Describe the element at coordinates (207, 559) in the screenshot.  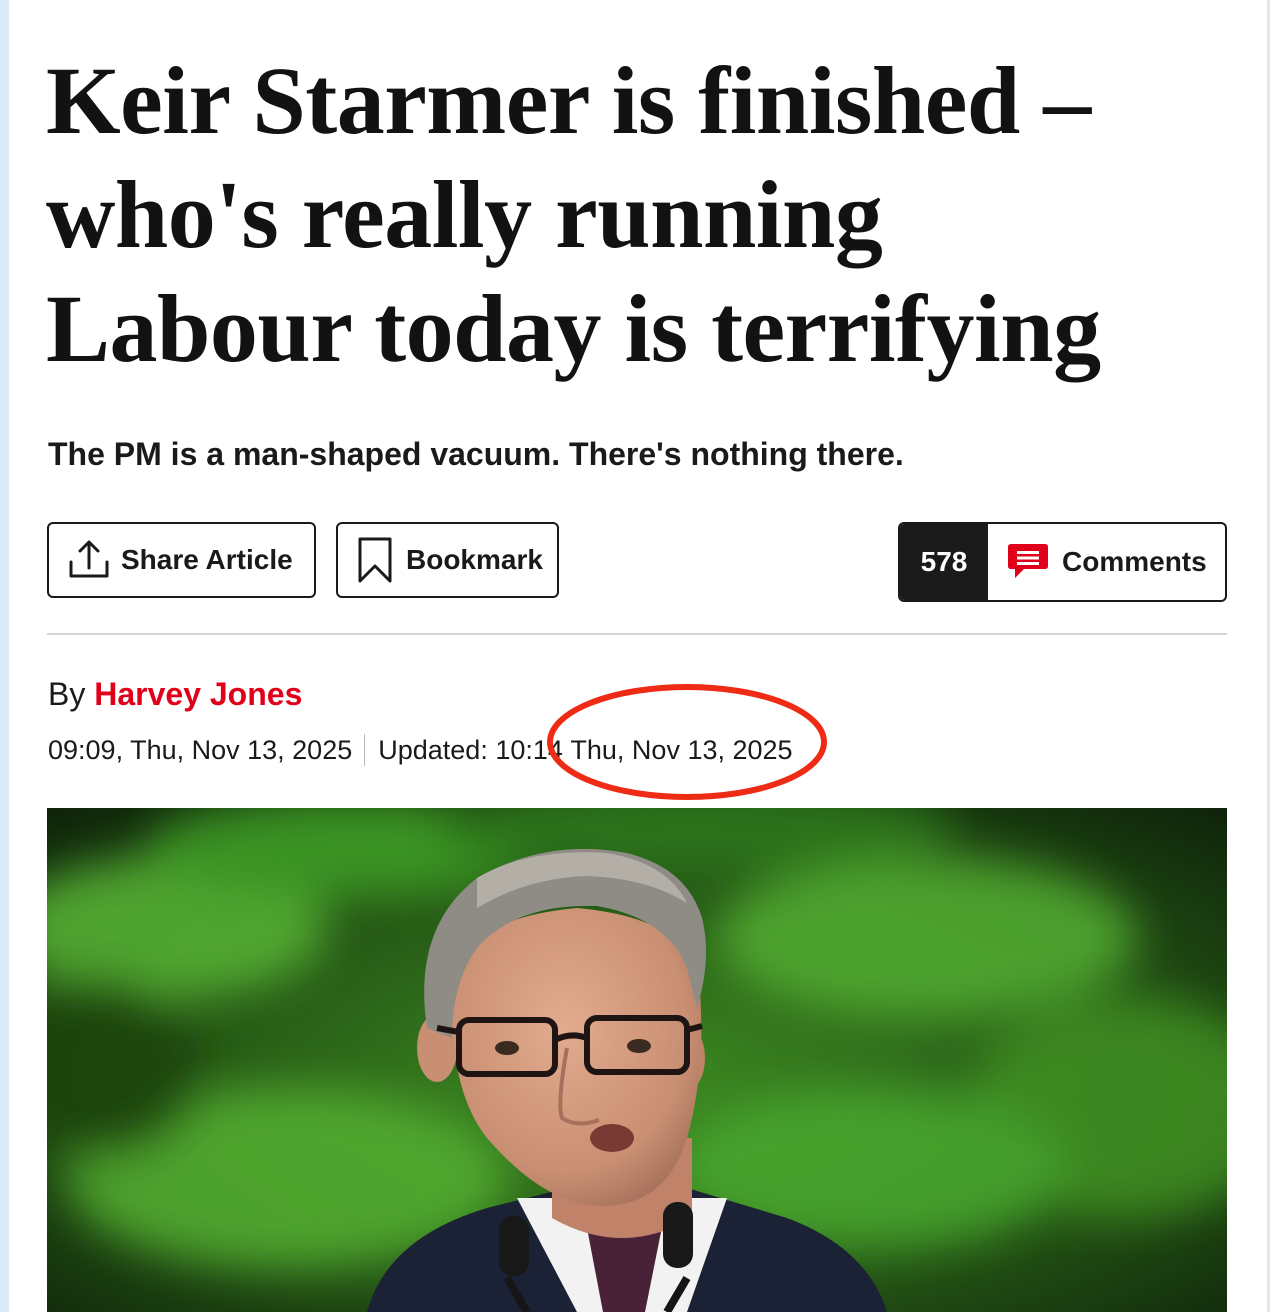
I see `share-article-label: Share Article` at that location.